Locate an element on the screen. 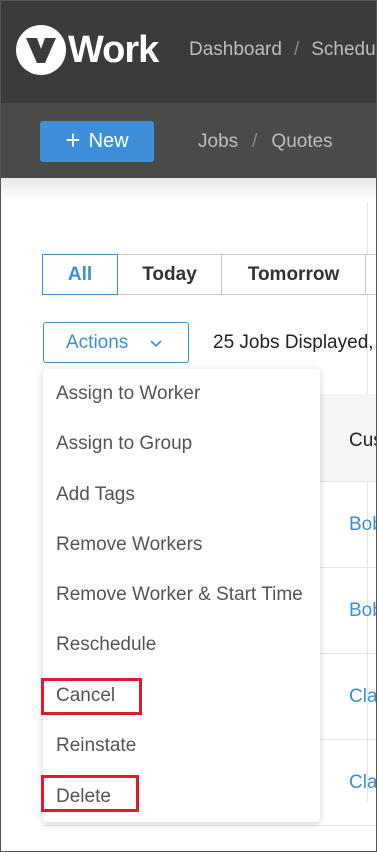 This screenshot has width=377, height=852. actions-dropdown-button: Actions is located at coordinates (116, 342).